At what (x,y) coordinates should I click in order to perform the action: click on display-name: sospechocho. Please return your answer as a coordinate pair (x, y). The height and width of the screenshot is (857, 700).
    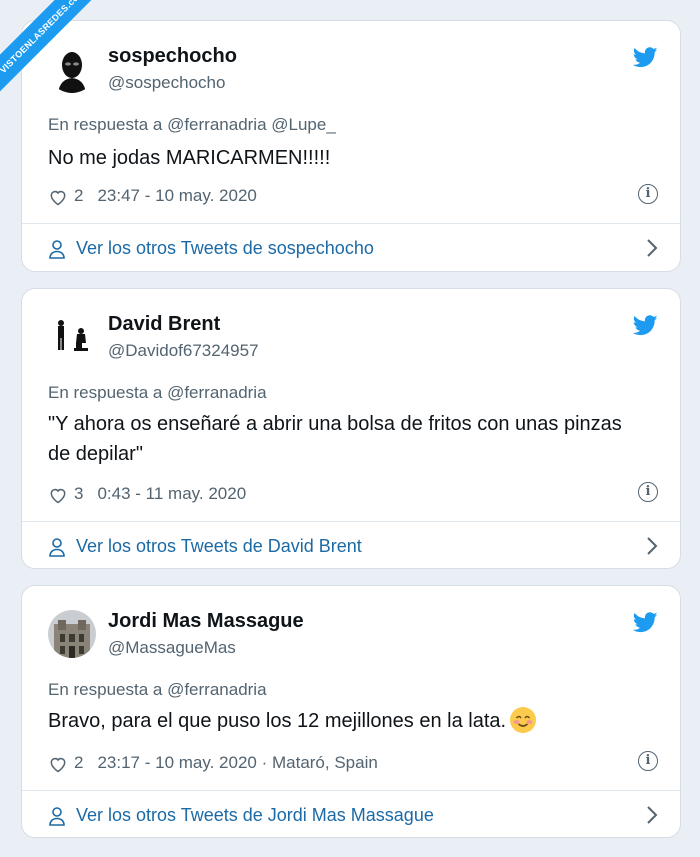
    Looking at the image, I should click on (172, 56).